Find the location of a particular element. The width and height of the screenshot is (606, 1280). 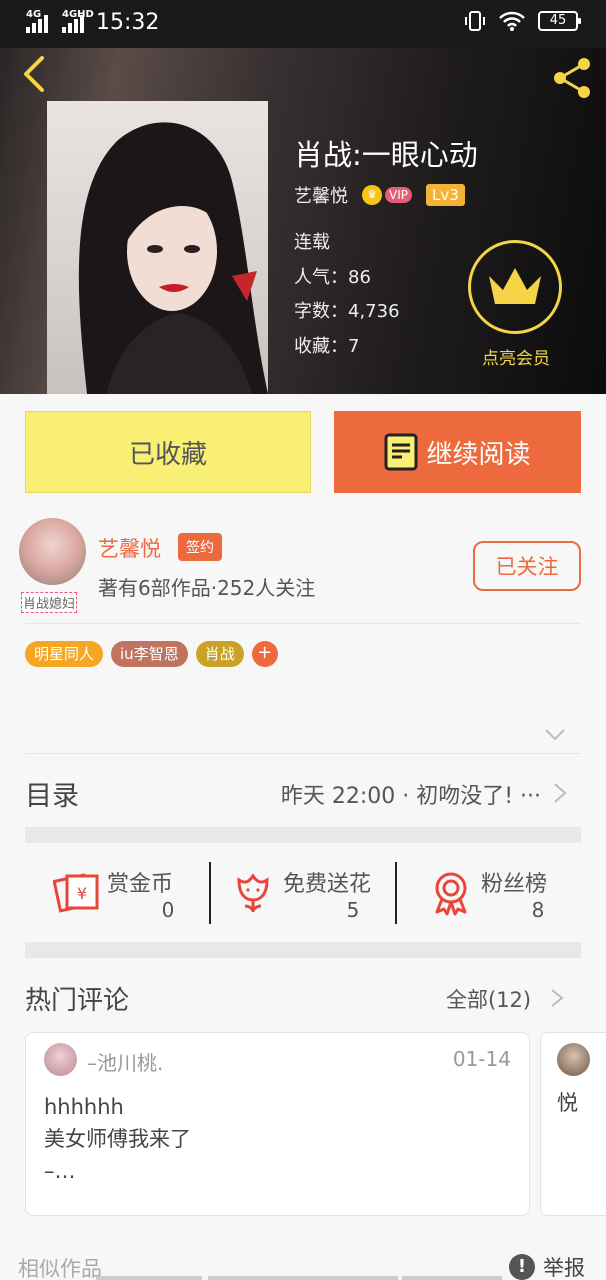

tag-item: 肖战 is located at coordinates (219, 654).